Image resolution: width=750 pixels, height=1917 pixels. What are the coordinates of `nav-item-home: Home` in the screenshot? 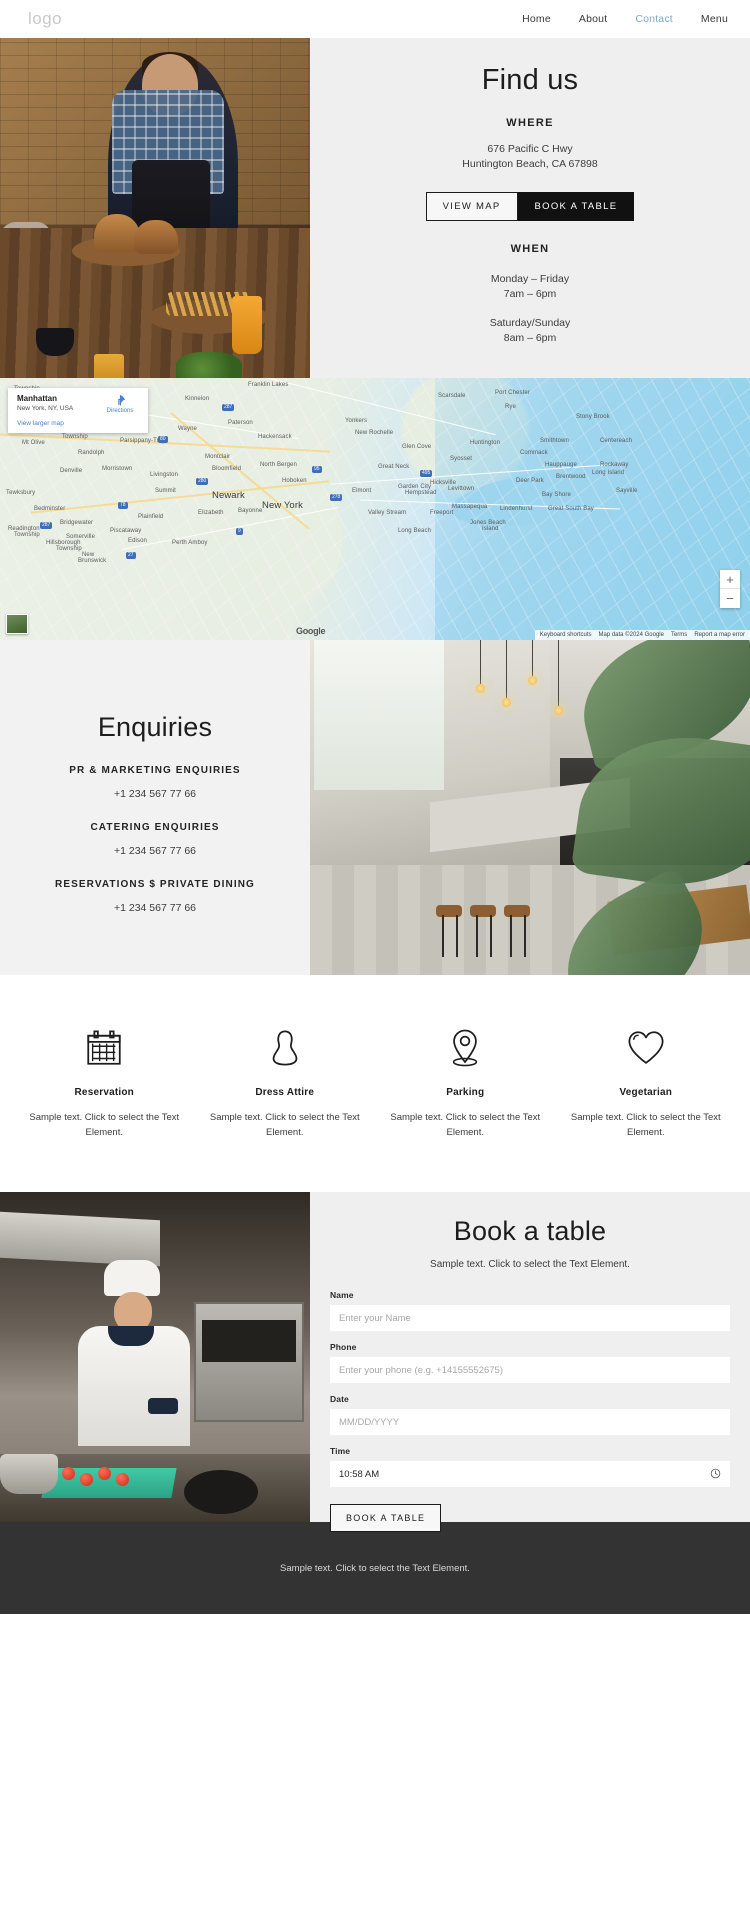 It's located at (536, 19).